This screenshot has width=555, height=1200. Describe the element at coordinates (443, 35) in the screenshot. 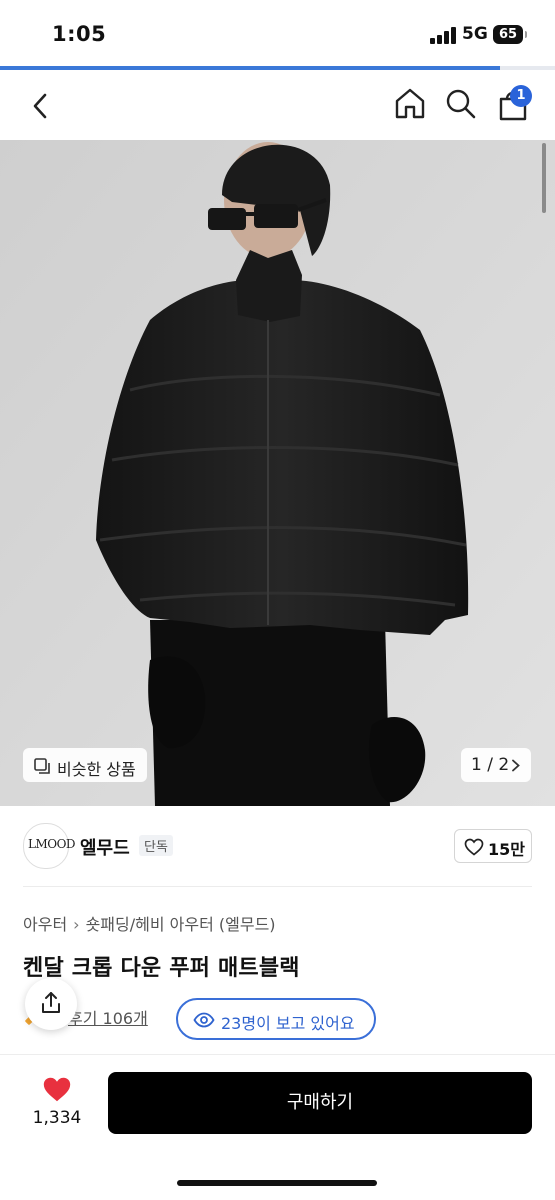

I see `signal-icon` at that location.